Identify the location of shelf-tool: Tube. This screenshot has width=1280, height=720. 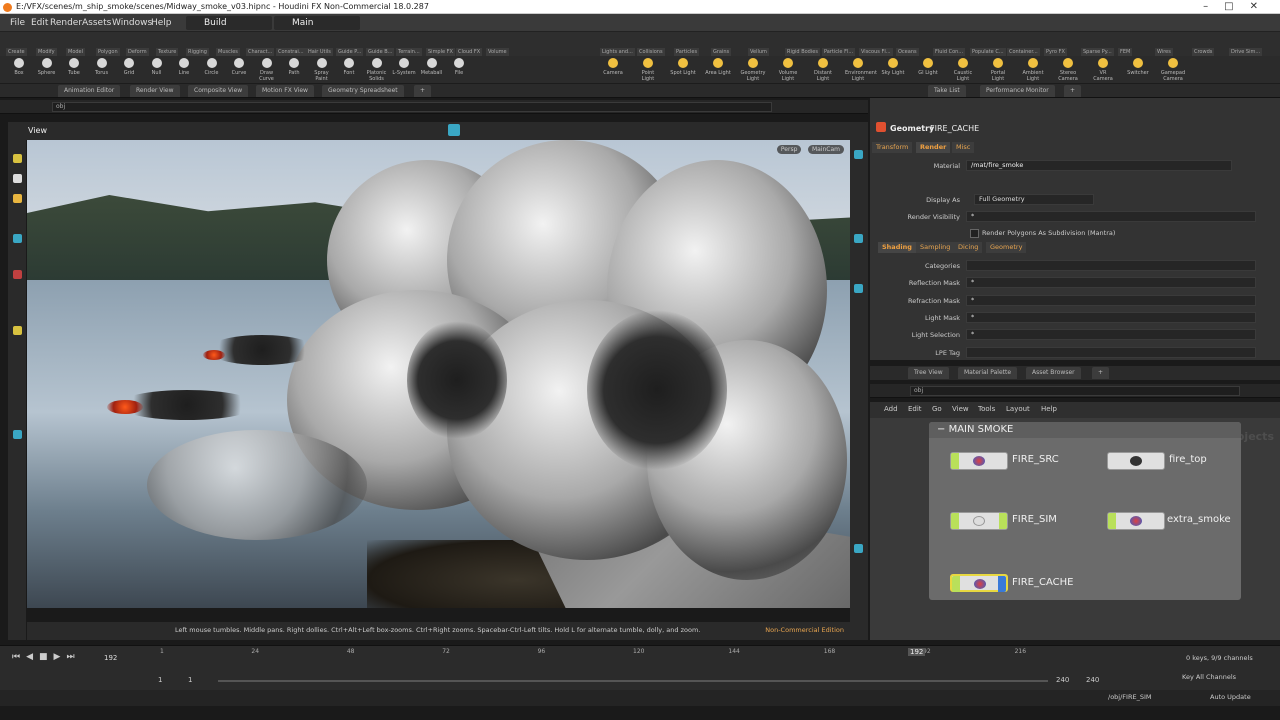
(74, 66).